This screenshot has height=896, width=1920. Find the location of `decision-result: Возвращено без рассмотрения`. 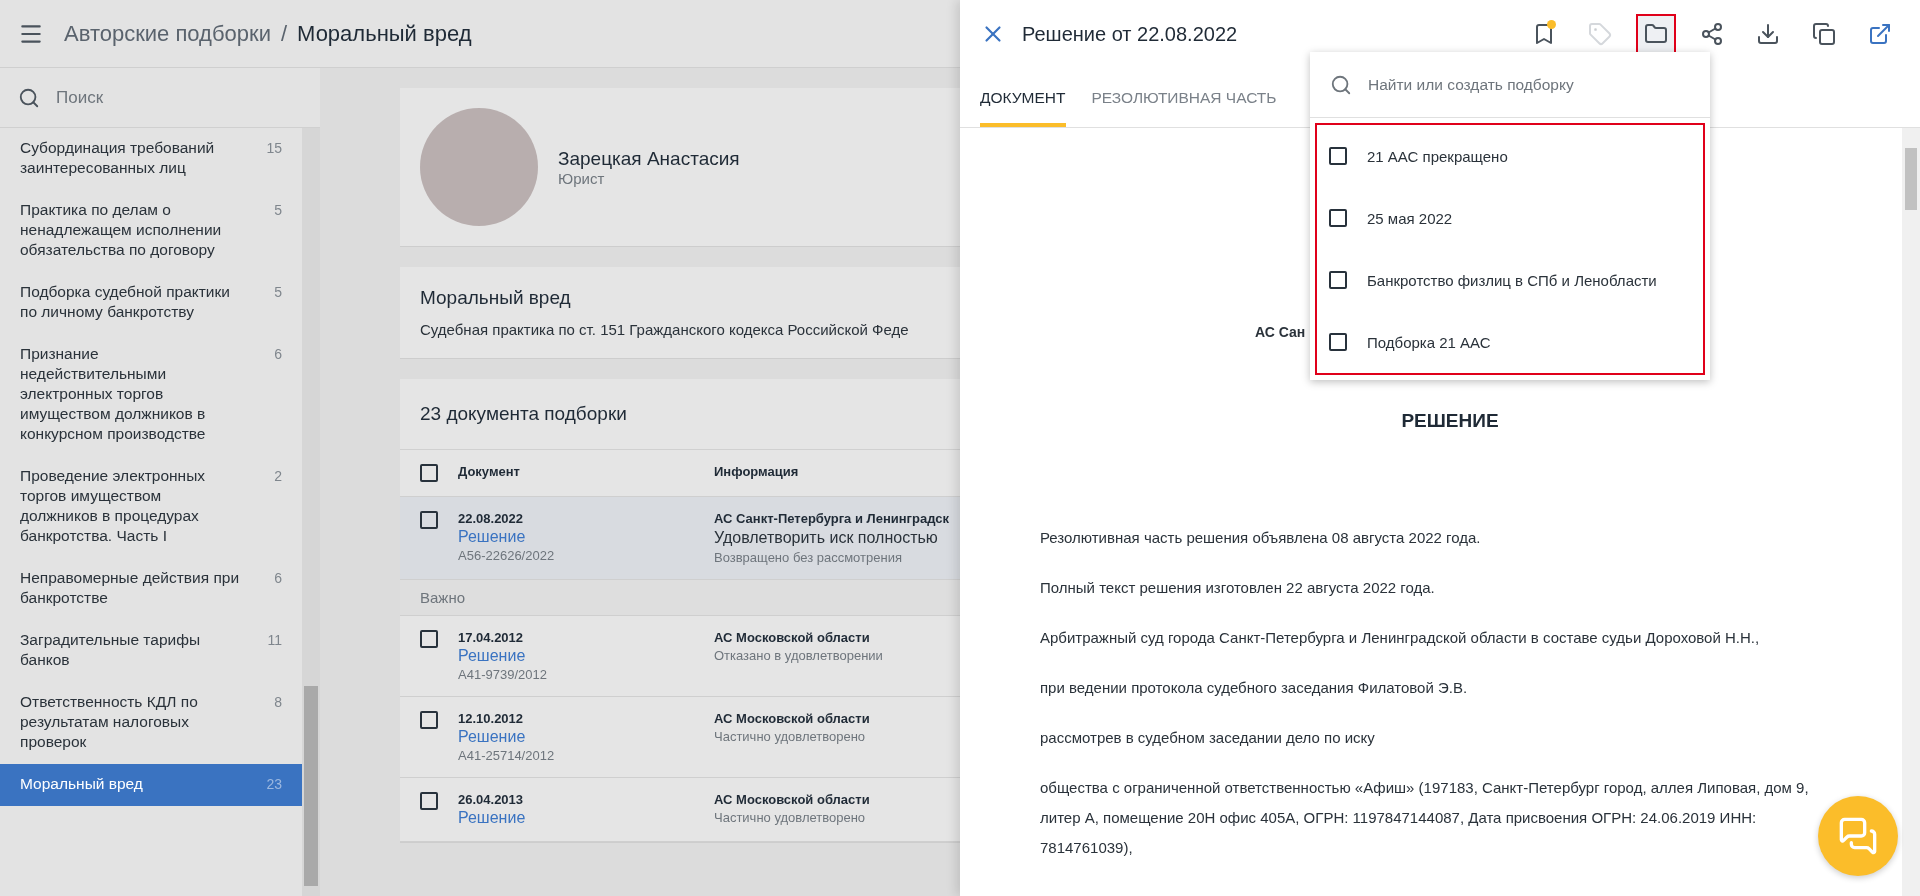

decision-result: Возвращено без рассмотрения is located at coordinates (808, 557).